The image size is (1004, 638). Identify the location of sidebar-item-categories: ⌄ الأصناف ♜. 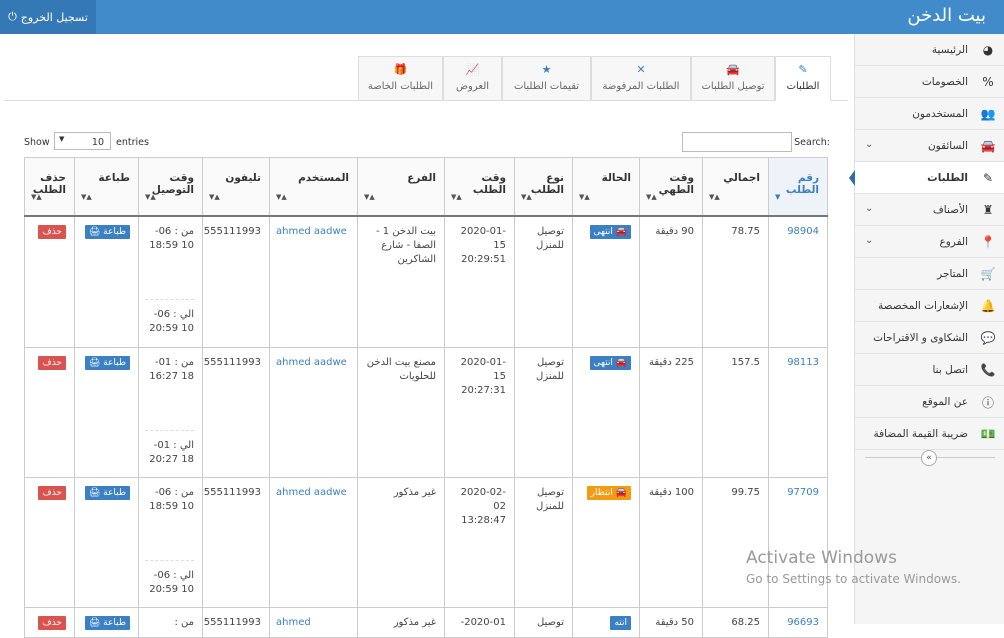
(929, 210).